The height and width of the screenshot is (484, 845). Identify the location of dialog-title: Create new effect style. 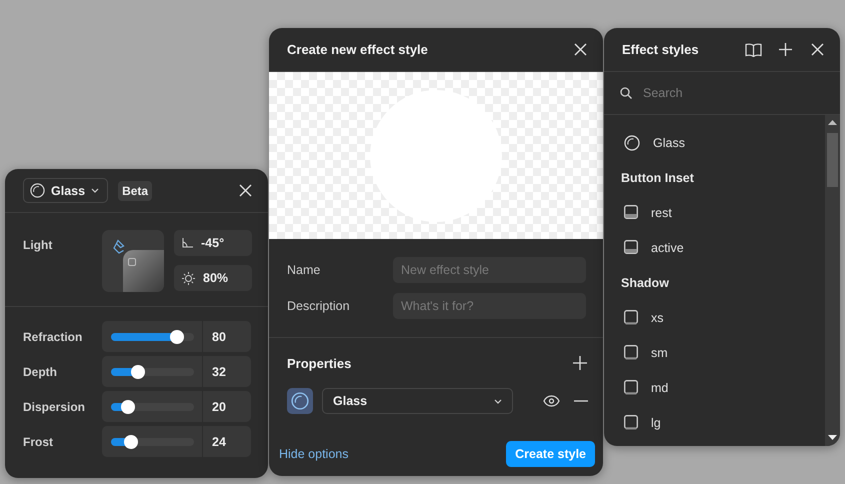
(358, 49).